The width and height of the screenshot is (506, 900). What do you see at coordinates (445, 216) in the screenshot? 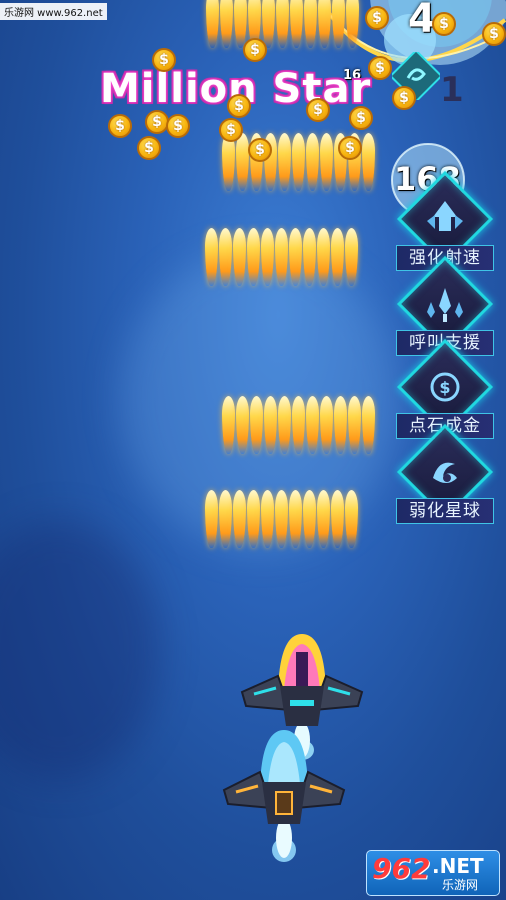
I see `fire-rate-icon` at bounding box center [445, 216].